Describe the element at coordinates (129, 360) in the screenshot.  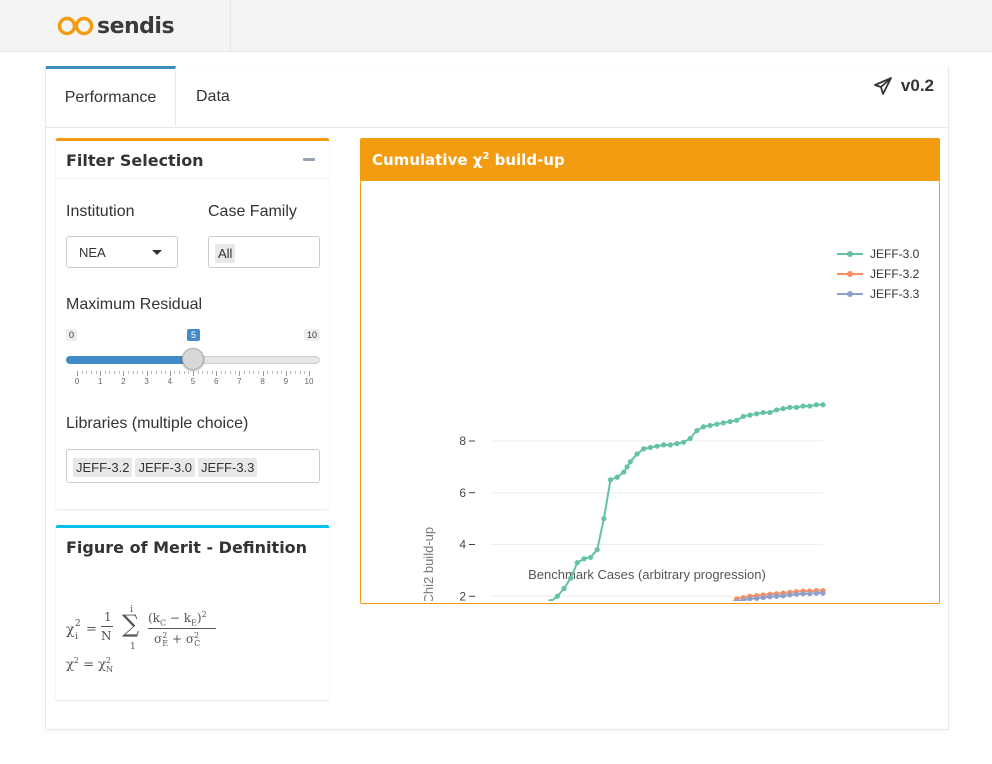
I see `slider-fill` at that location.